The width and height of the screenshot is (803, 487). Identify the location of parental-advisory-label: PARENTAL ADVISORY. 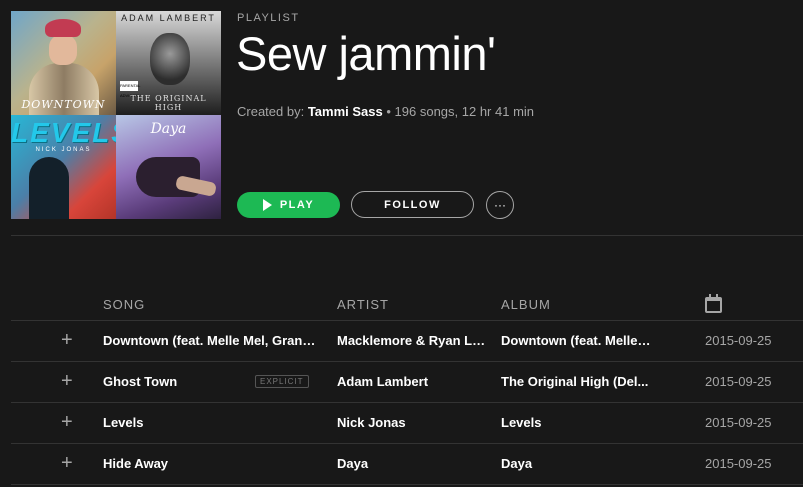
(130, 89).